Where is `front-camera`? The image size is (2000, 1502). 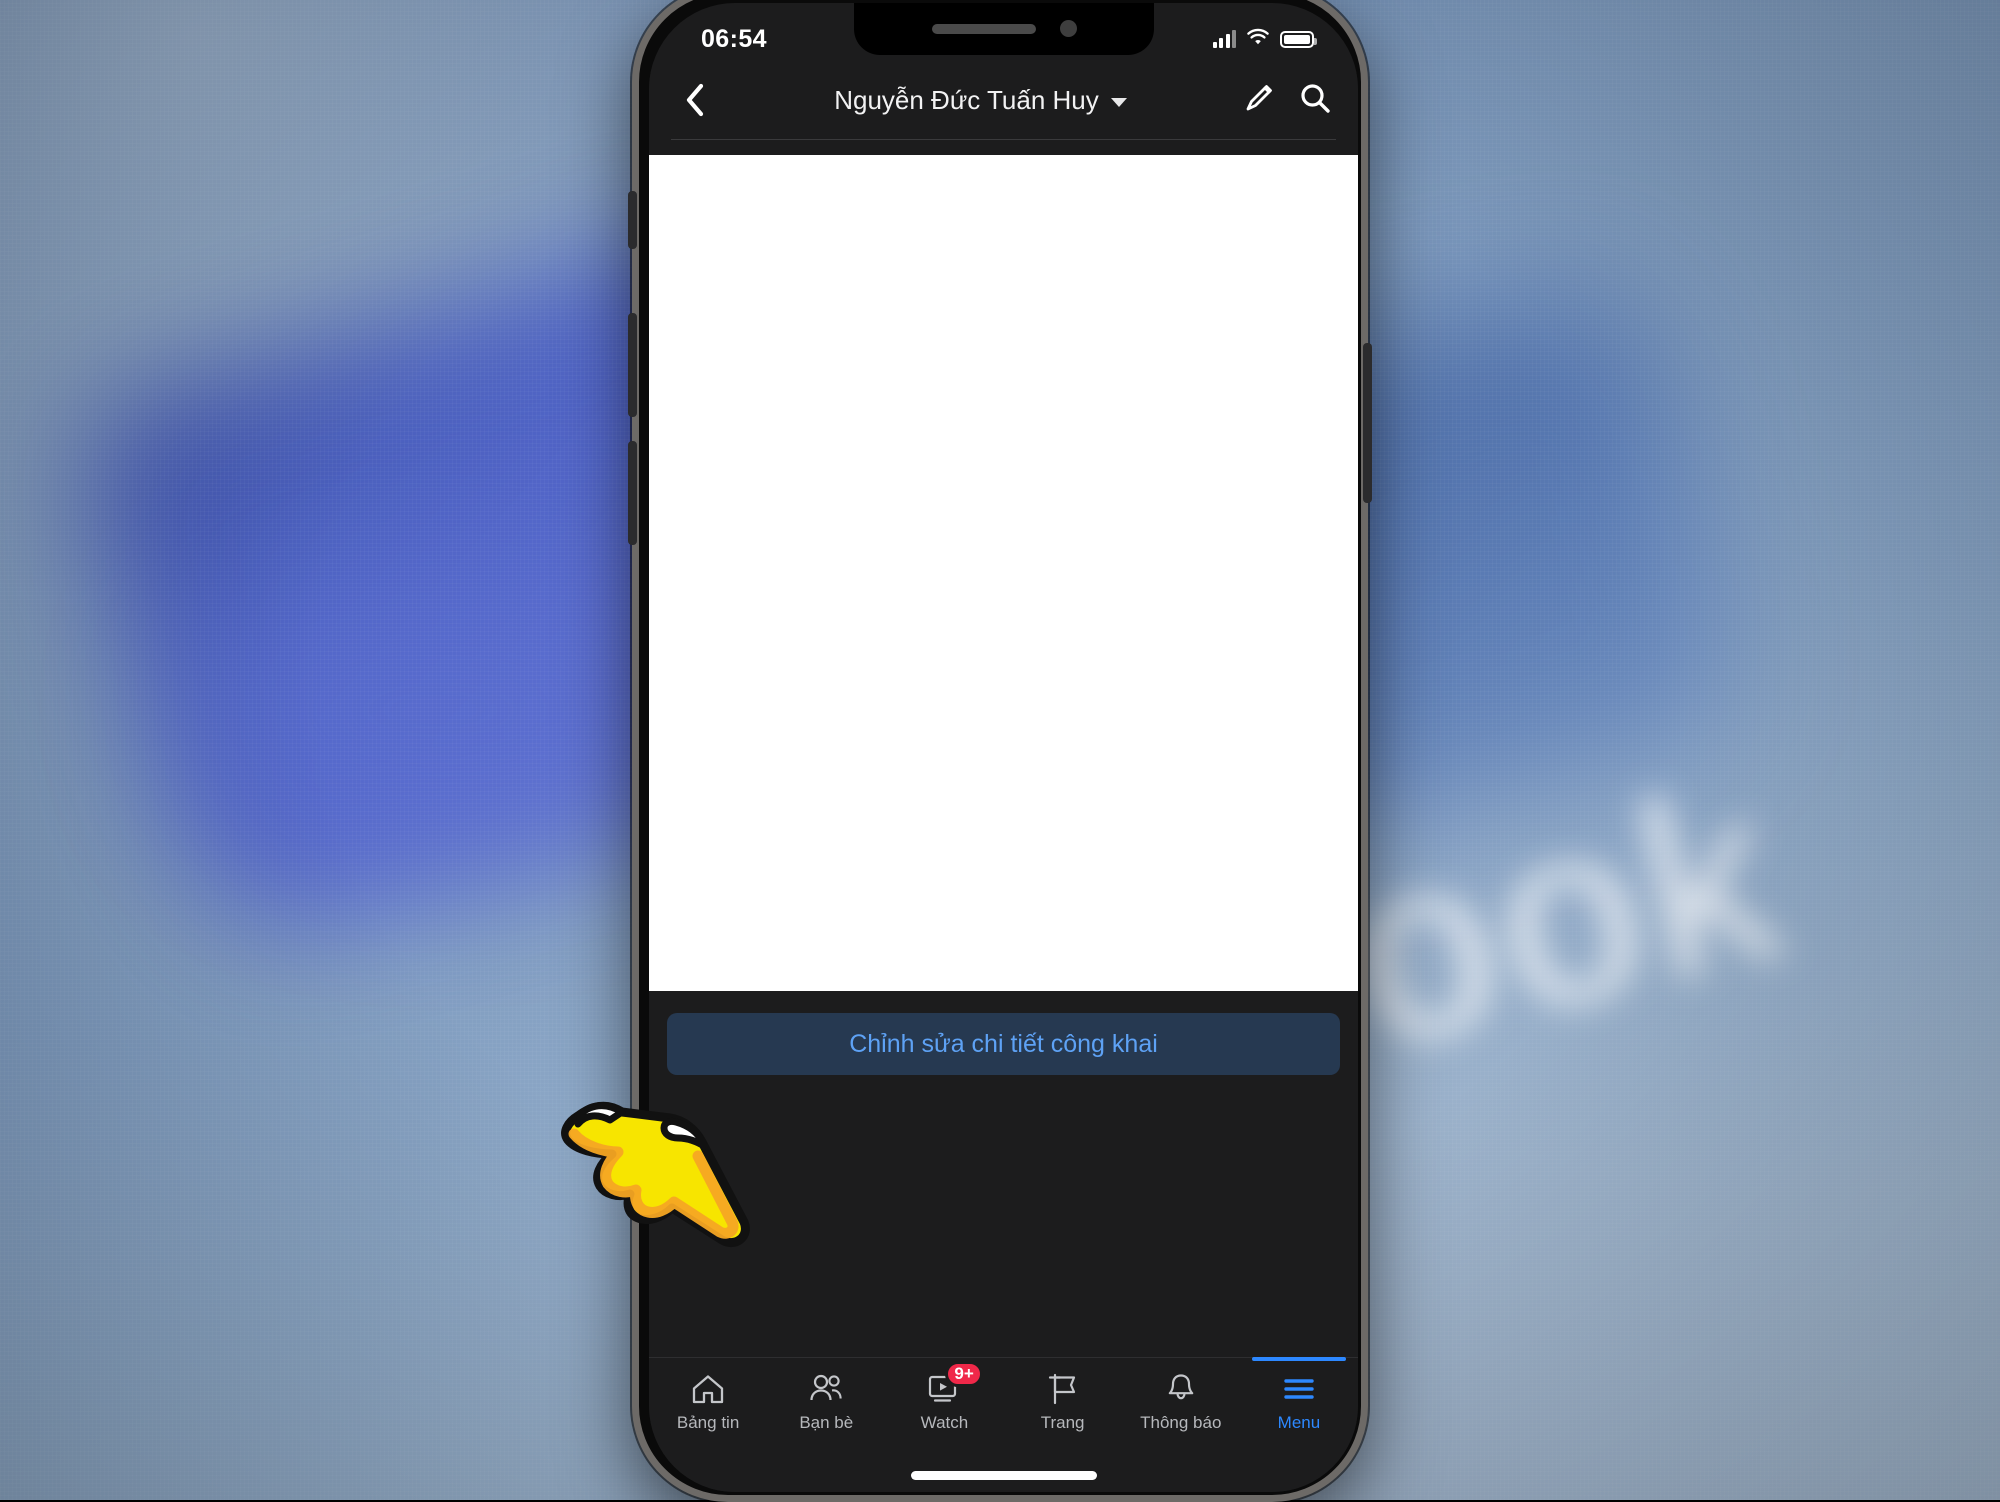
front-camera is located at coordinates (1068, 28).